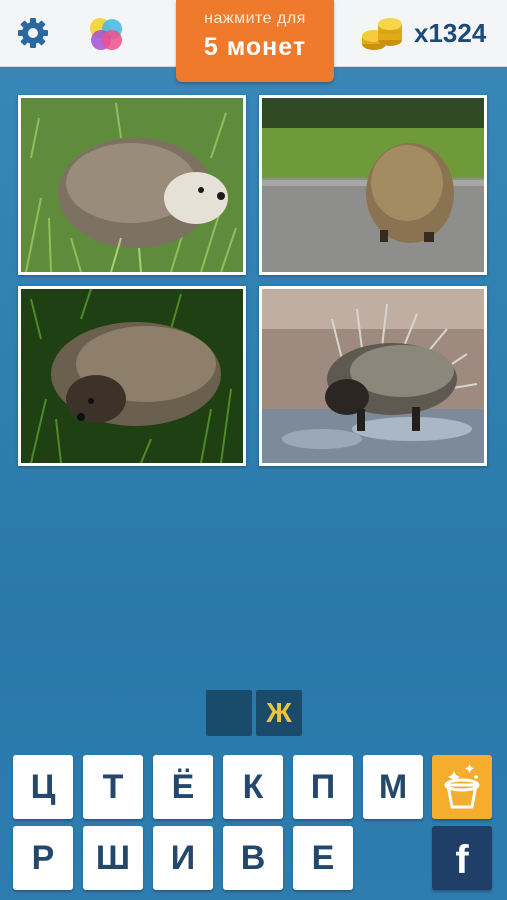  What do you see at coordinates (33, 33) in the screenshot?
I see `settings-gear-icon` at bounding box center [33, 33].